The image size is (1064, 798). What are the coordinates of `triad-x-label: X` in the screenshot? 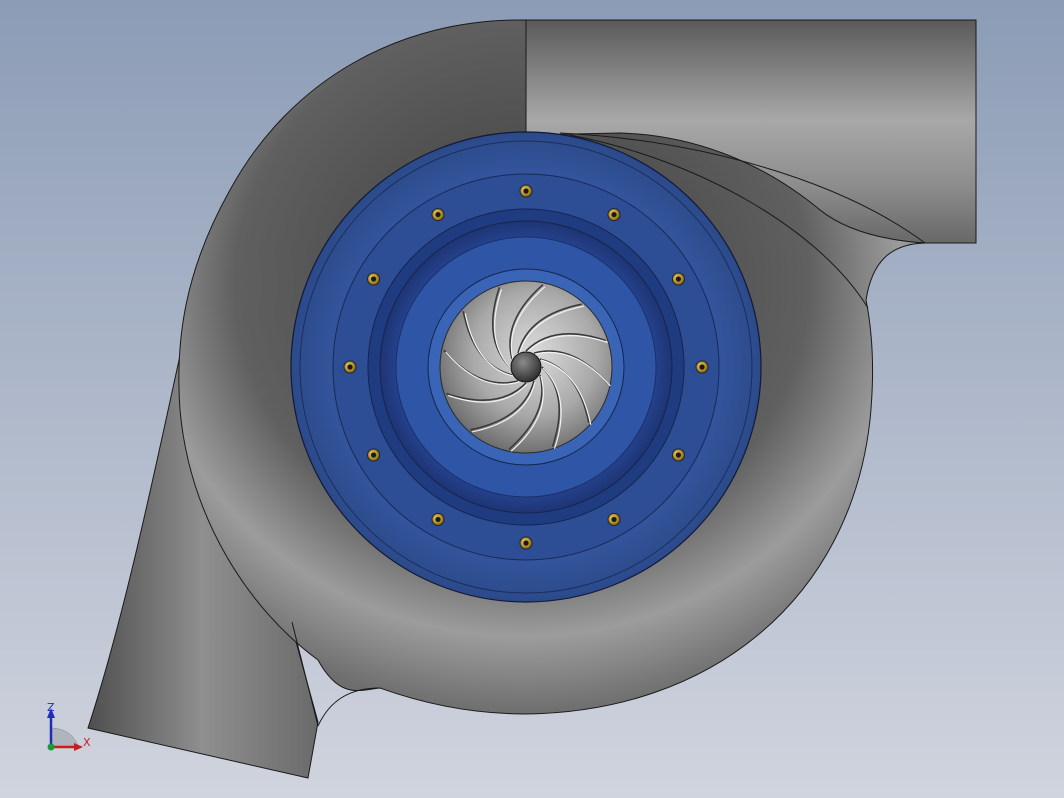 It's located at (87, 742).